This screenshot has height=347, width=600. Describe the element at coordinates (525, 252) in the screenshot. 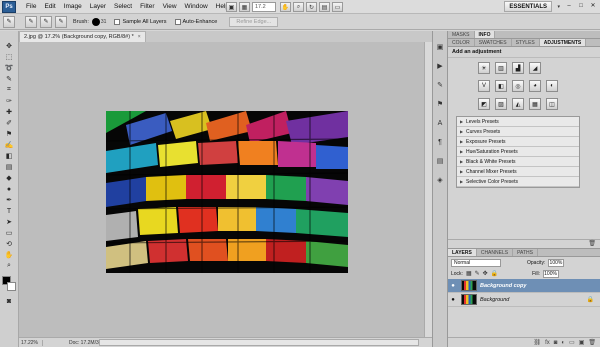

I see `tab-paths: PATHS` at that location.